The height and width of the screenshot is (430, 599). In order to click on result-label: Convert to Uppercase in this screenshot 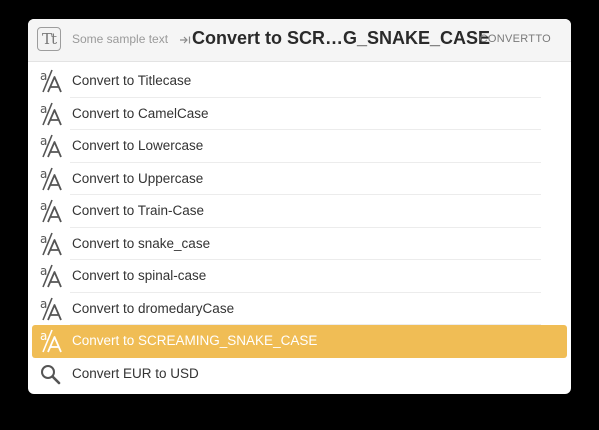, I will do `click(138, 178)`.